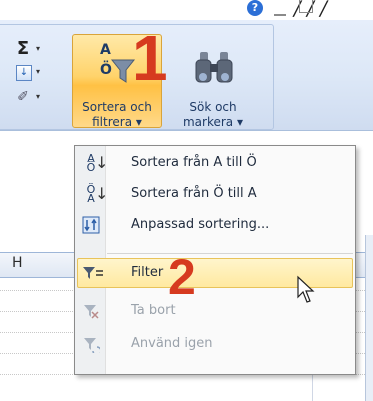 The image size is (373, 401). What do you see at coordinates (182, 277) in the screenshot?
I see `step-2-annotation: 2` at bounding box center [182, 277].